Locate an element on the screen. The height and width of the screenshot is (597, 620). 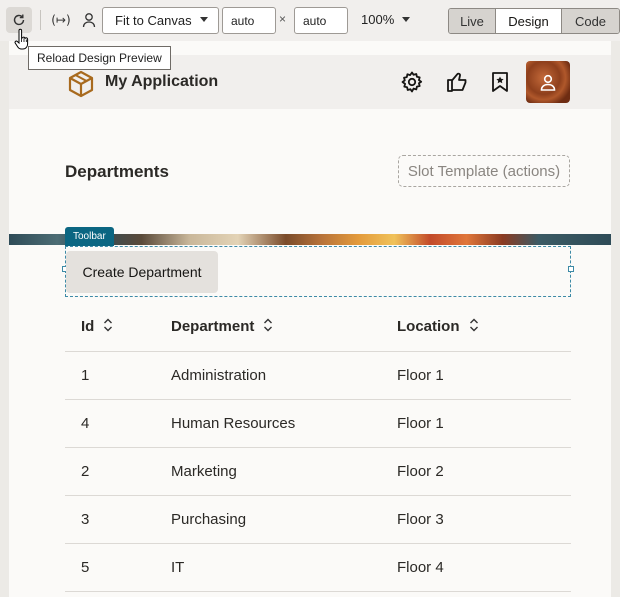
cell-location: Floor 2 is located at coordinates (484, 471).